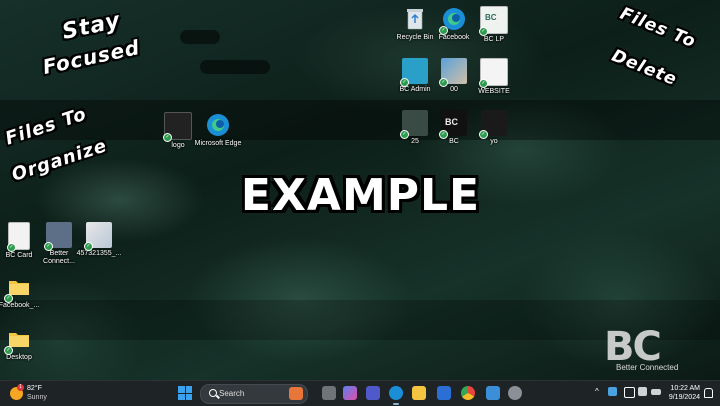  What do you see at coordinates (232, 393) in the screenshot?
I see `search-placeholder: Search` at bounding box center [232, 393].